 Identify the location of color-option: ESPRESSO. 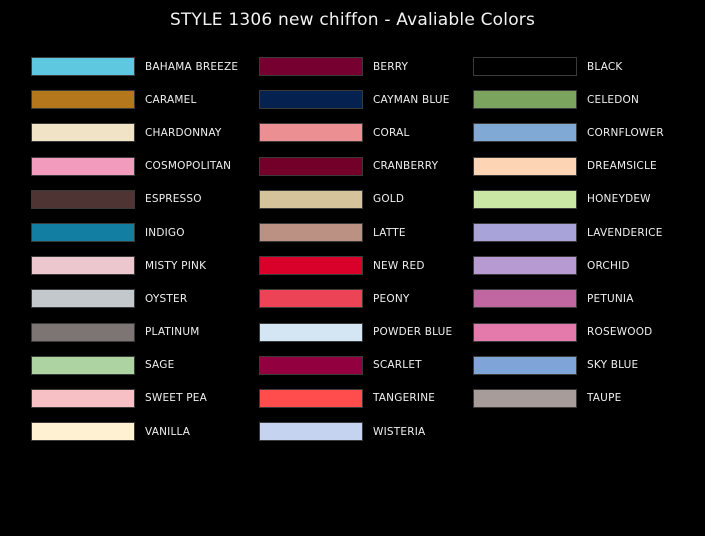
(134, 199).